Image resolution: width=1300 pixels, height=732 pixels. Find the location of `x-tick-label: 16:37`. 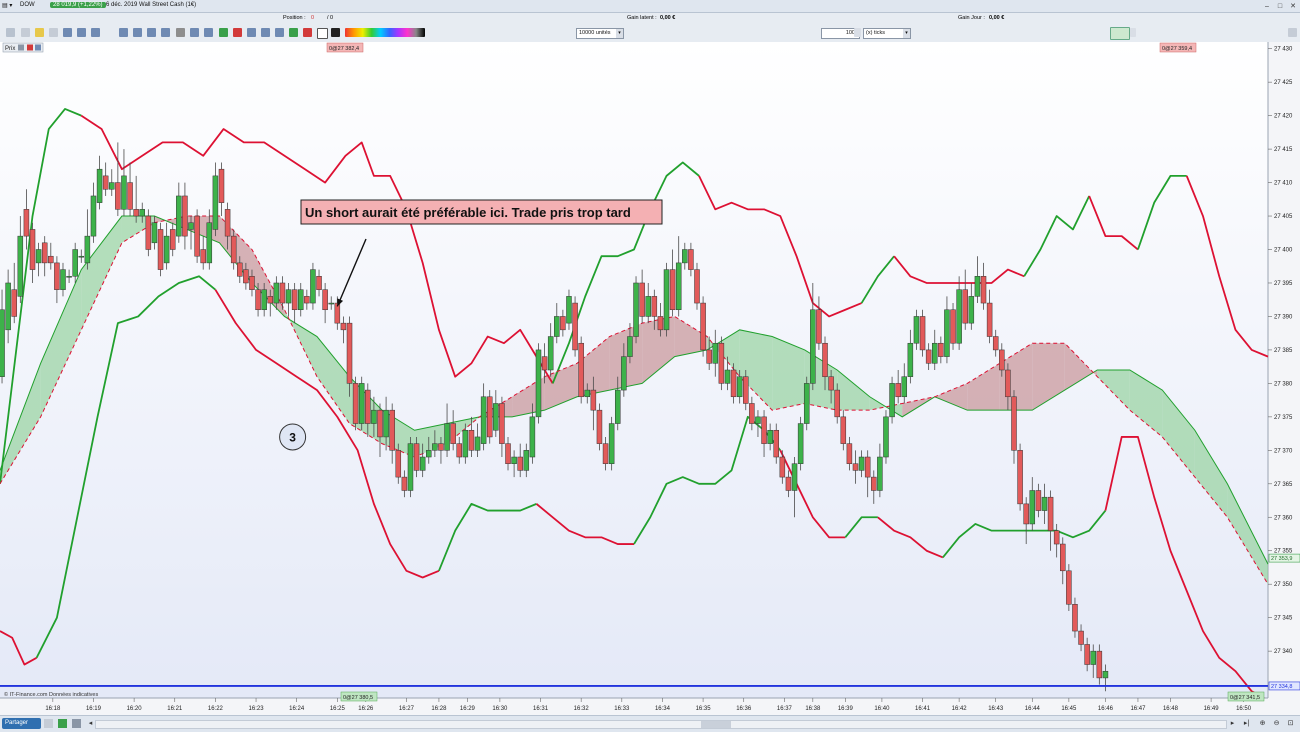

x-tick-label: 16:37 is located at coordinates (785, 709).